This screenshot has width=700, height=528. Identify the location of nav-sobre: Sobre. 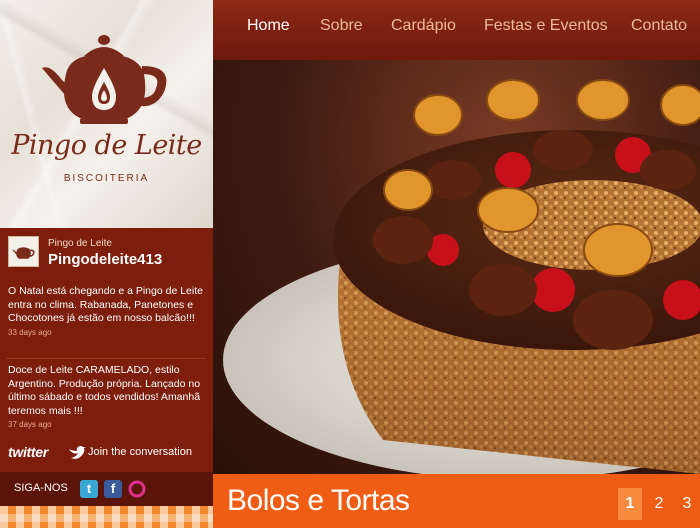
(341, 26).